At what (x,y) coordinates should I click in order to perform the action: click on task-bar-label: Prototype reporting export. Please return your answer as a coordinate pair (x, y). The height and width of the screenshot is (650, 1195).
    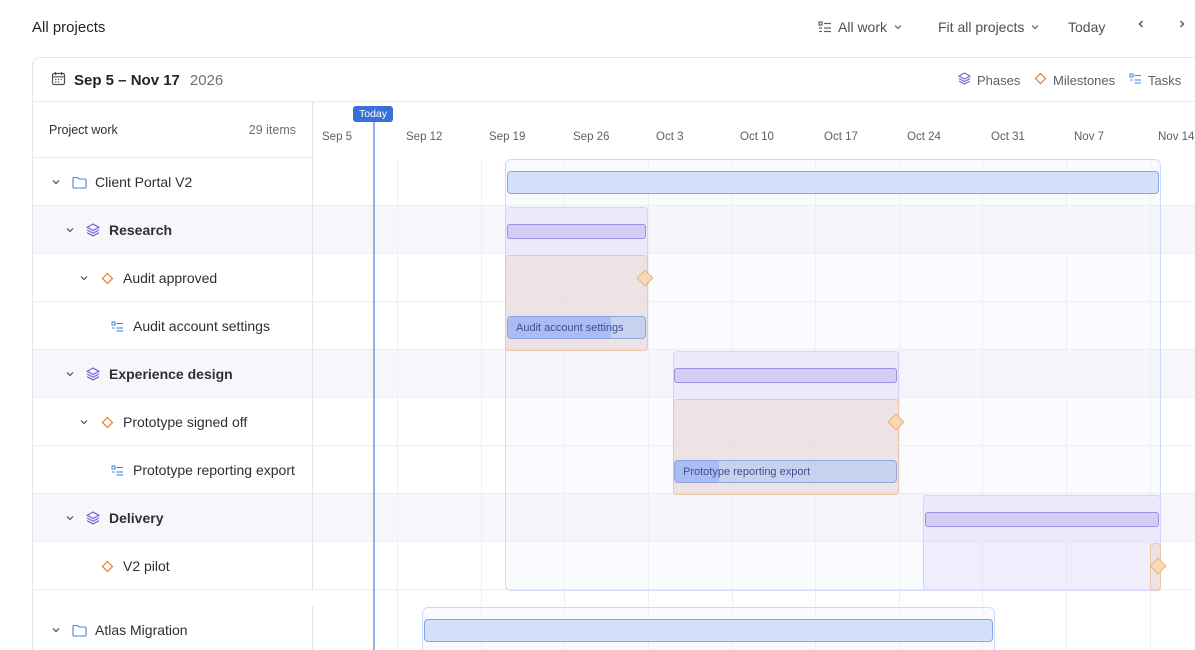
    Looking at the image, I should click on (747, 472).